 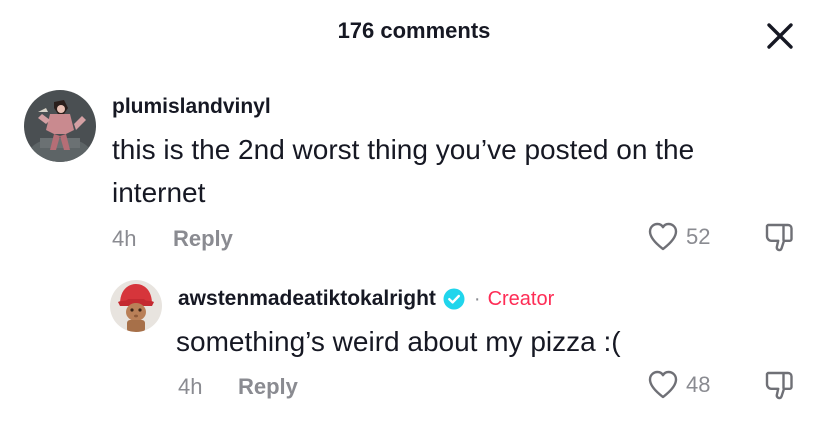 What do you see at coordinates (307, 299) in the screenshot?
I see `reply-username: awstenmadeatiktokalright` at bounding box center [307, 299].